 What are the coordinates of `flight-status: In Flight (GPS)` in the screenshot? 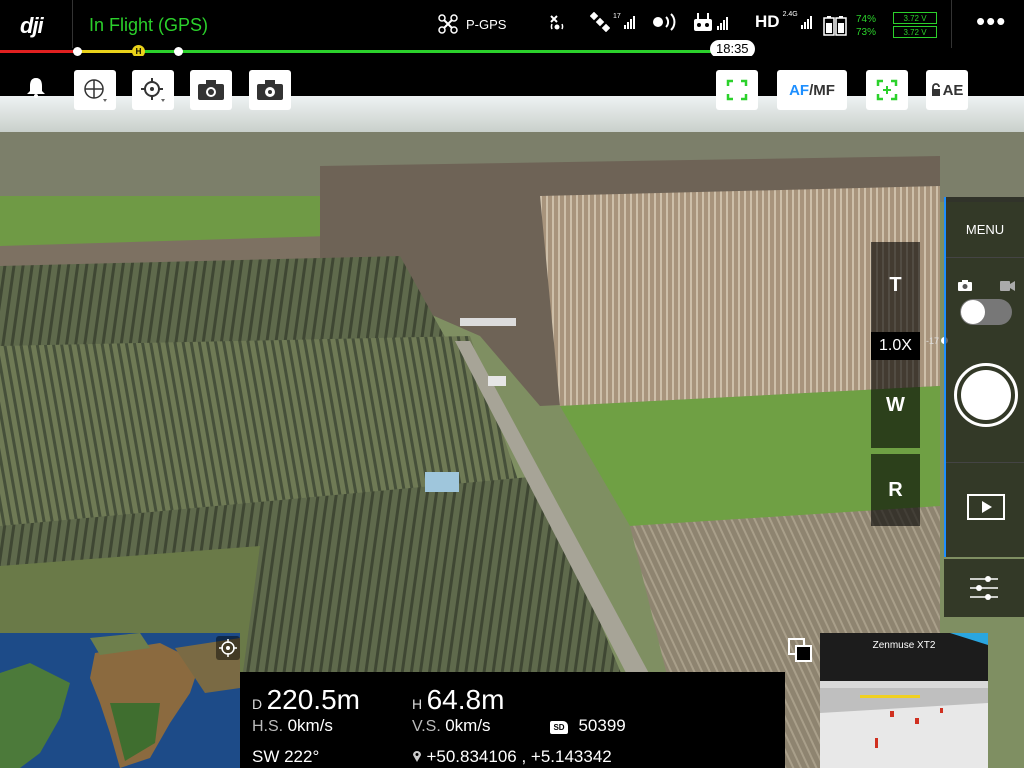 It's located at (148, 25).